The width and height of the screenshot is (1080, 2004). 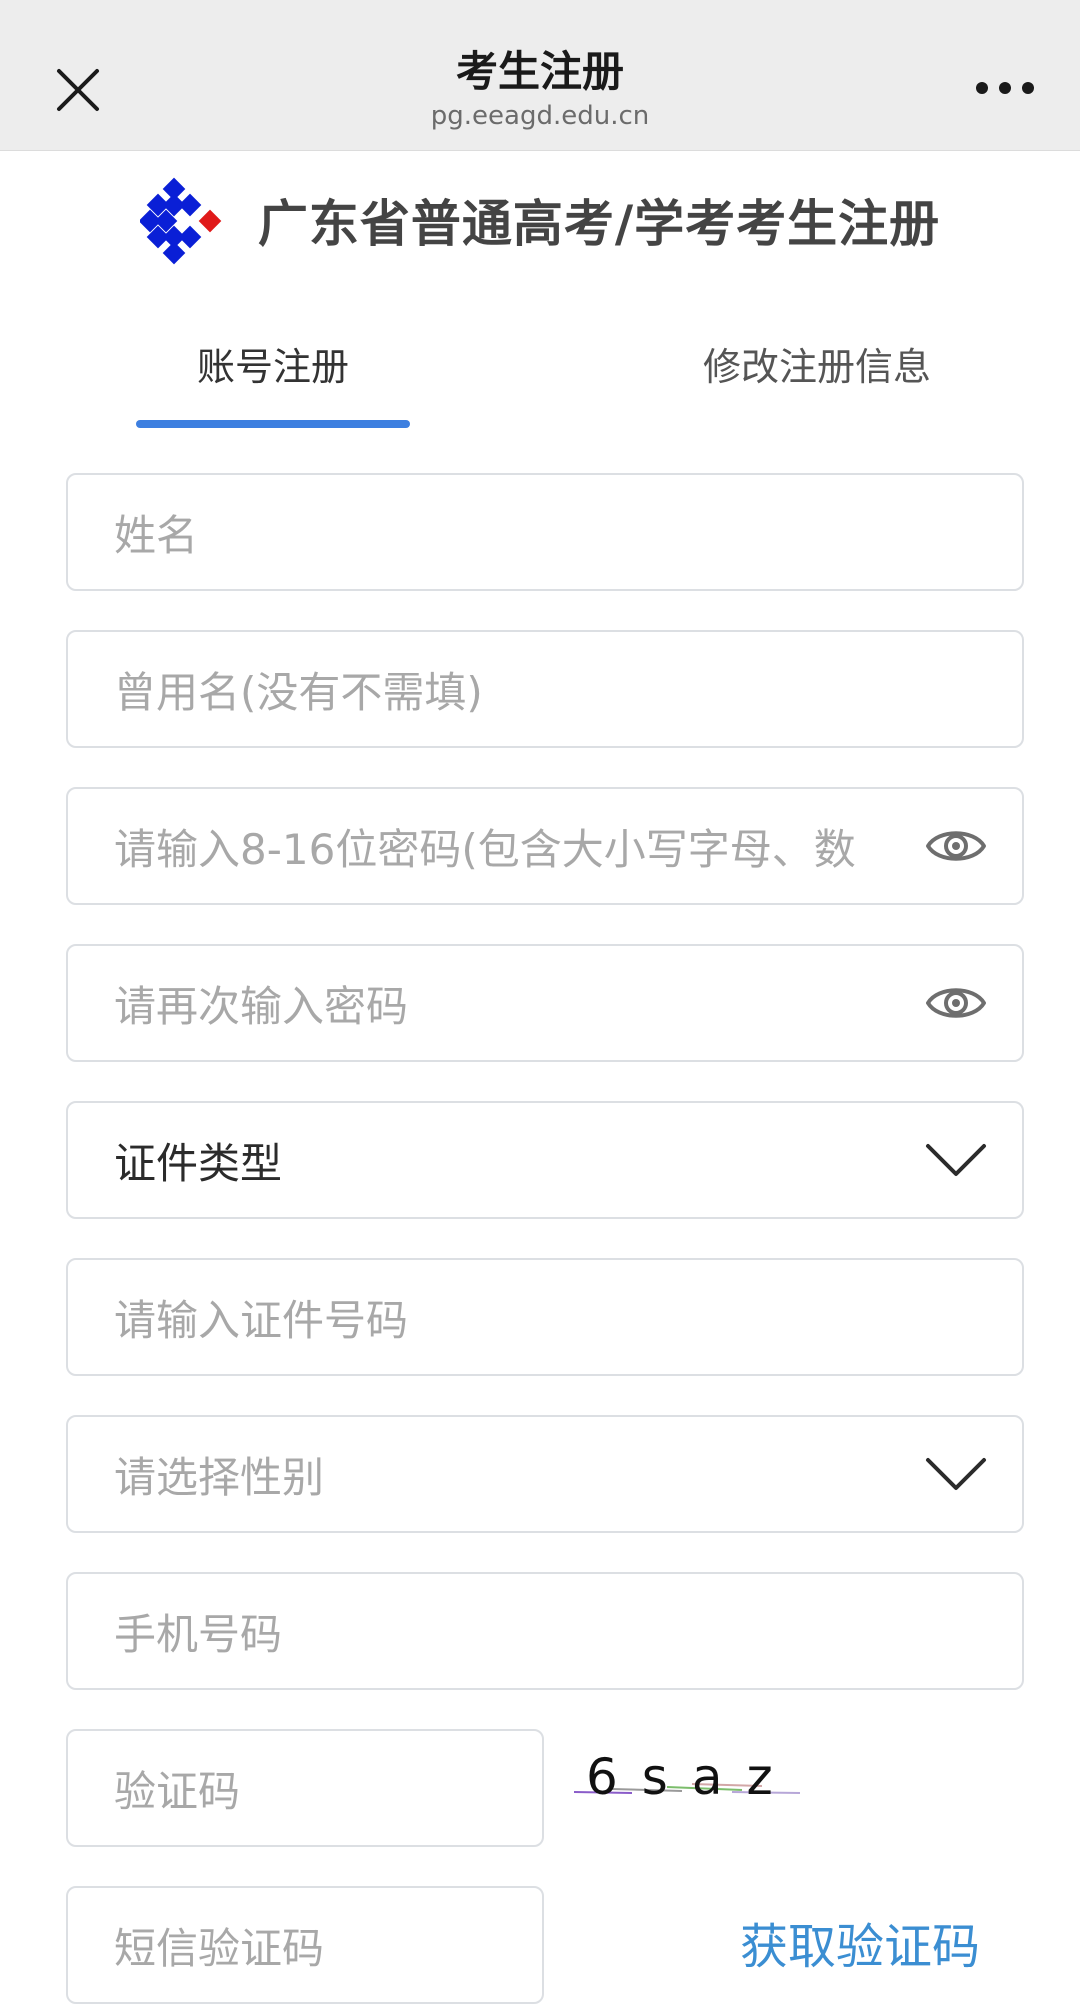 What do you see at coordinates (177, 1791) in the screenshot?
I see `captcha-placeholder: 验证码` at bounding box center [177, 1791].